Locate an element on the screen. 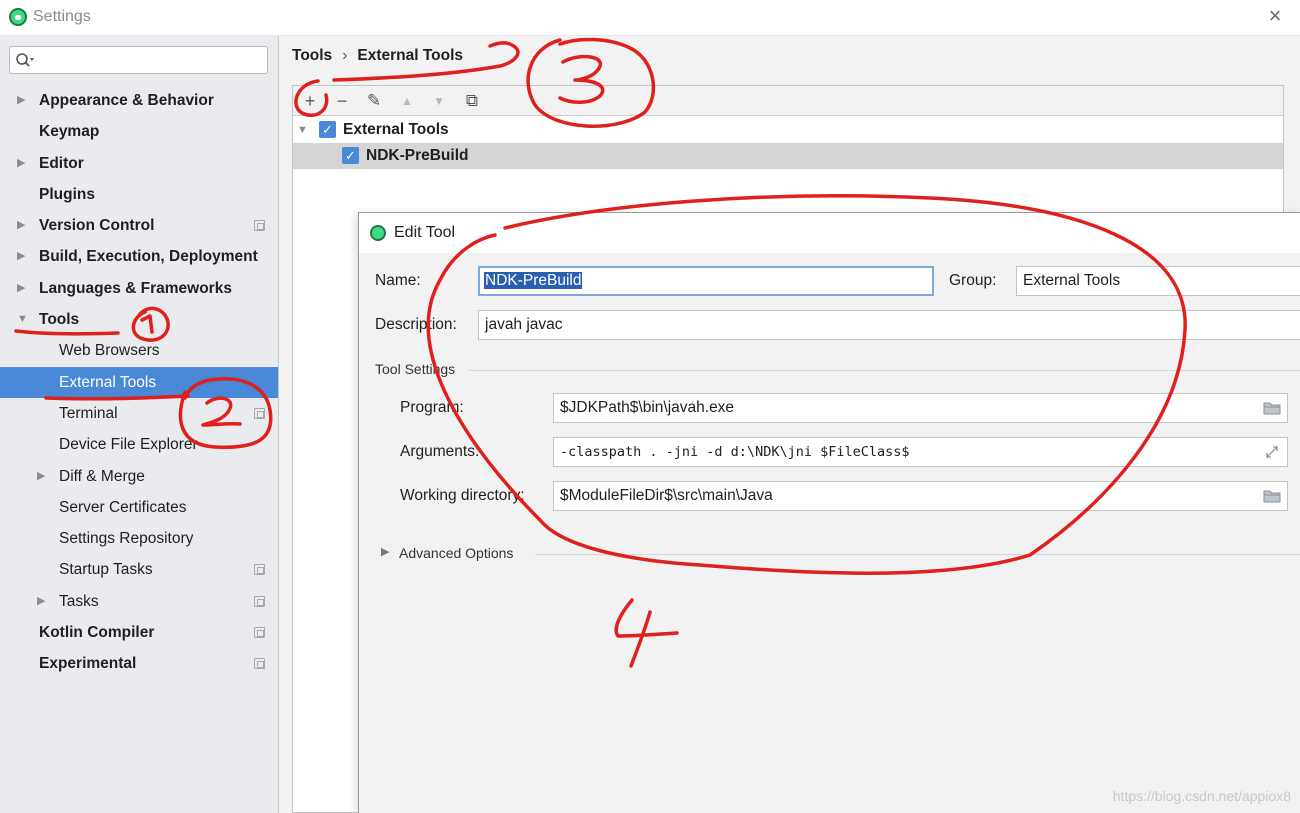 This screenshot has width=1300, height=813. move-down-icon: ▼ is located at coordinates (439, 101).